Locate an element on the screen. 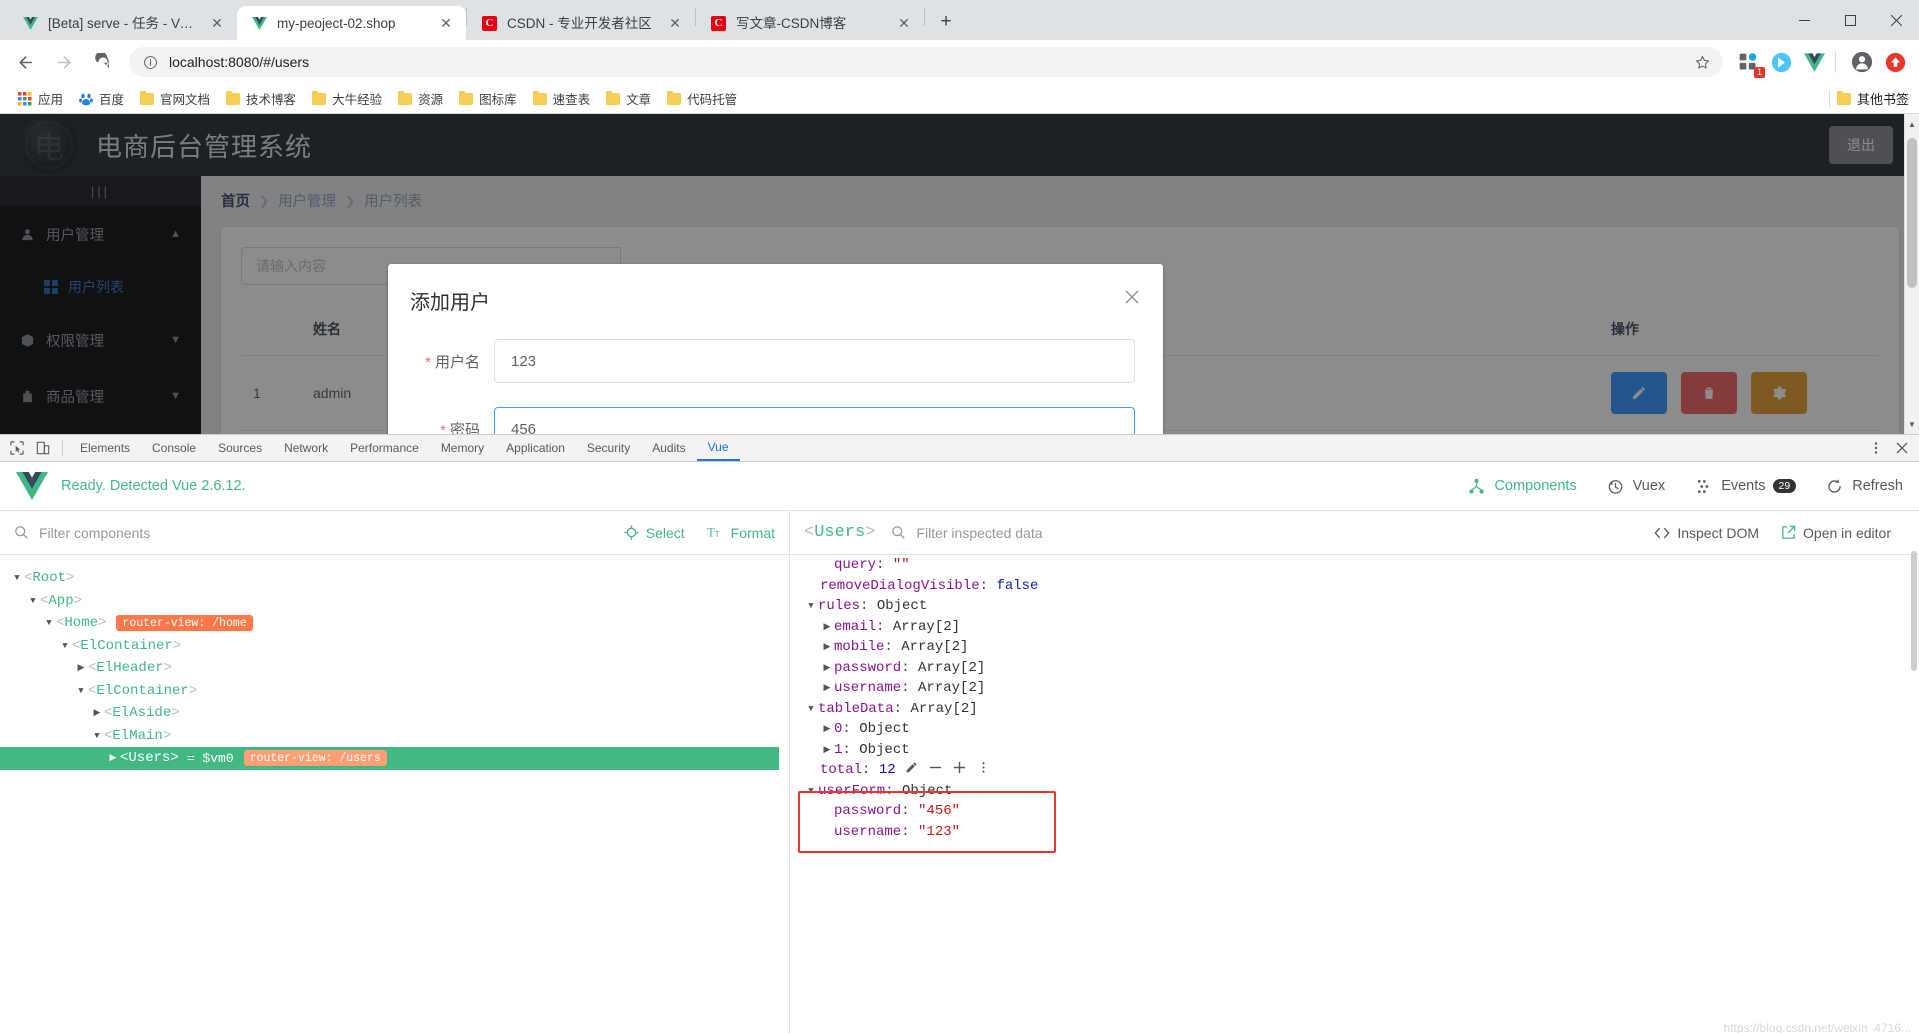 This screenshot has width=1919, height=1033. browser-tab: C CSDN - 专业开发者社区 ✕ is located at coordinates (581, 23).